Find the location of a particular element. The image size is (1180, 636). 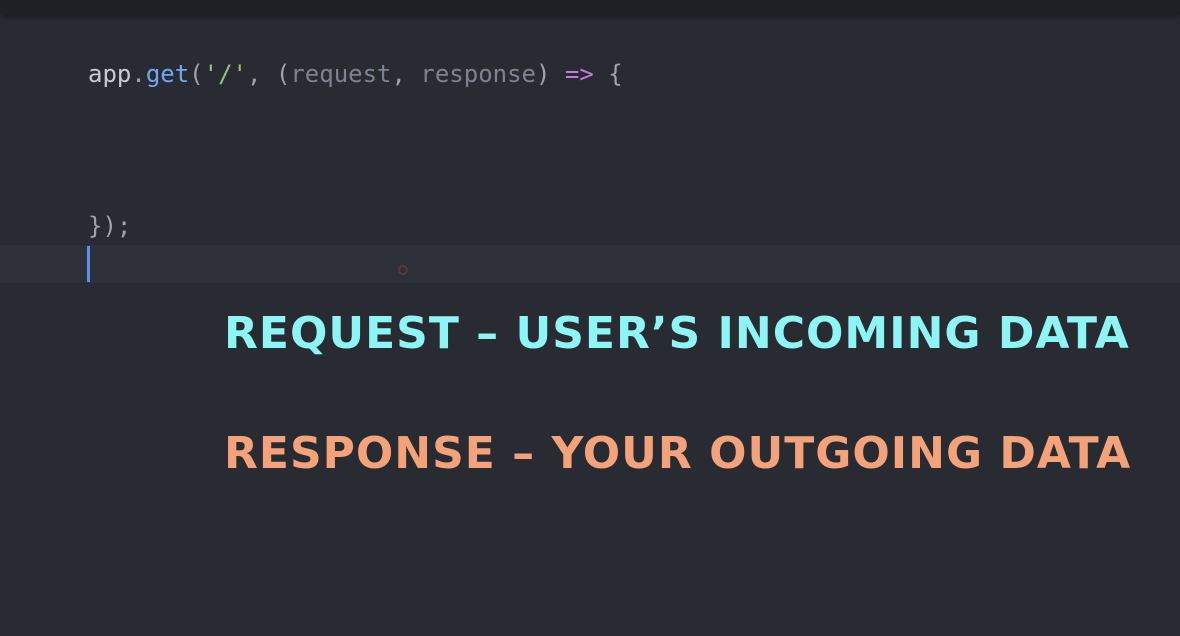

code-line-2: }); is located at coordinates (109, 226).